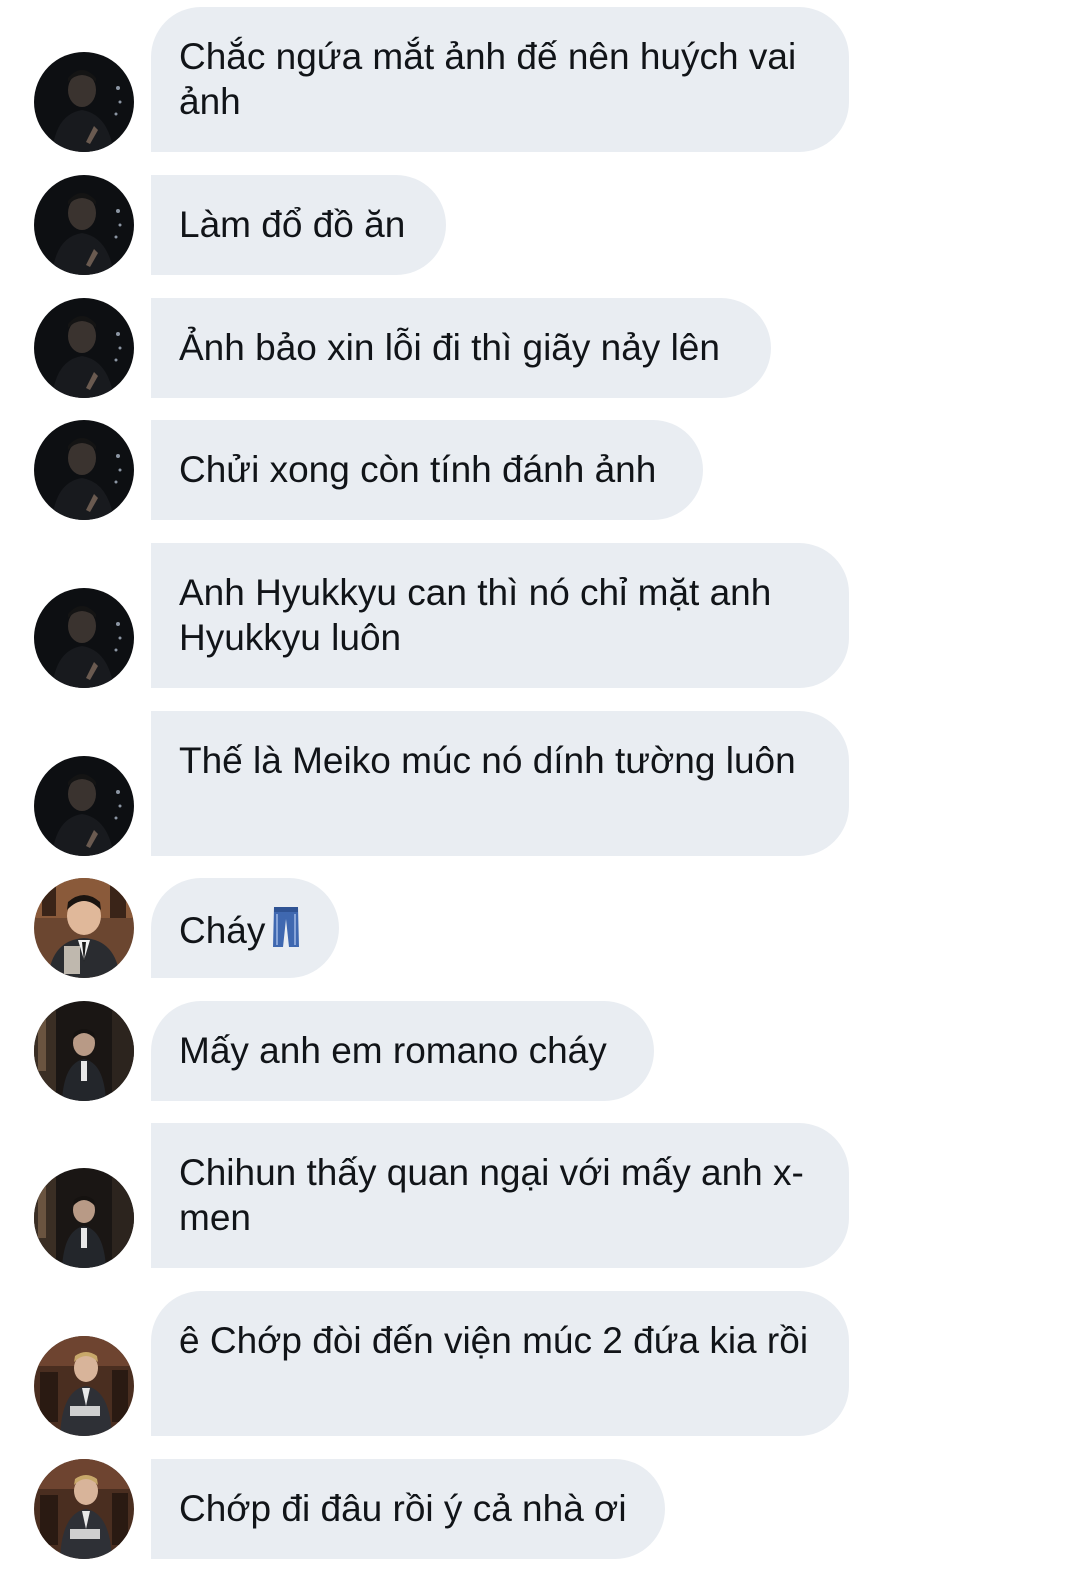  Describe the element at coordinates (298, 225) in the screenshot. I see `message-bubble: Làm đổ đồ ăn` at that location.